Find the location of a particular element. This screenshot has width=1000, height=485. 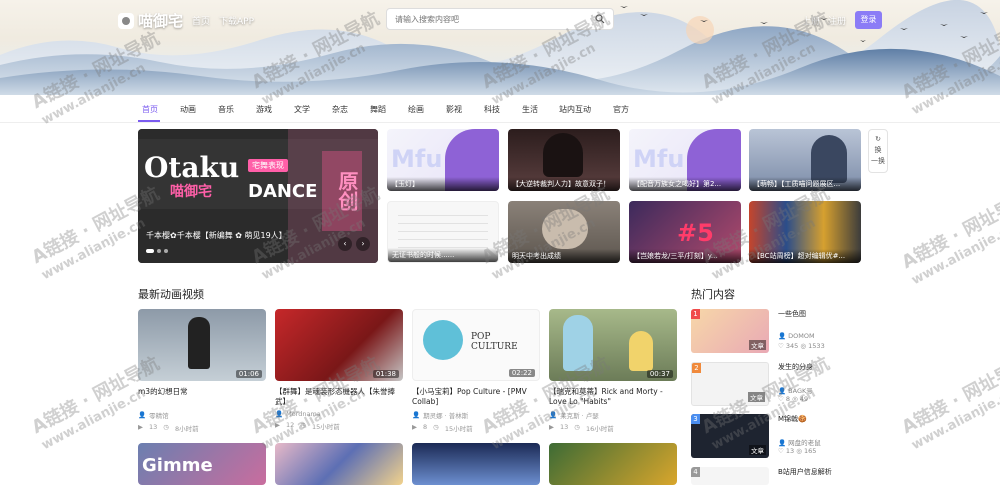

tab-animation: 动画 is located at coordinates (188, 109).